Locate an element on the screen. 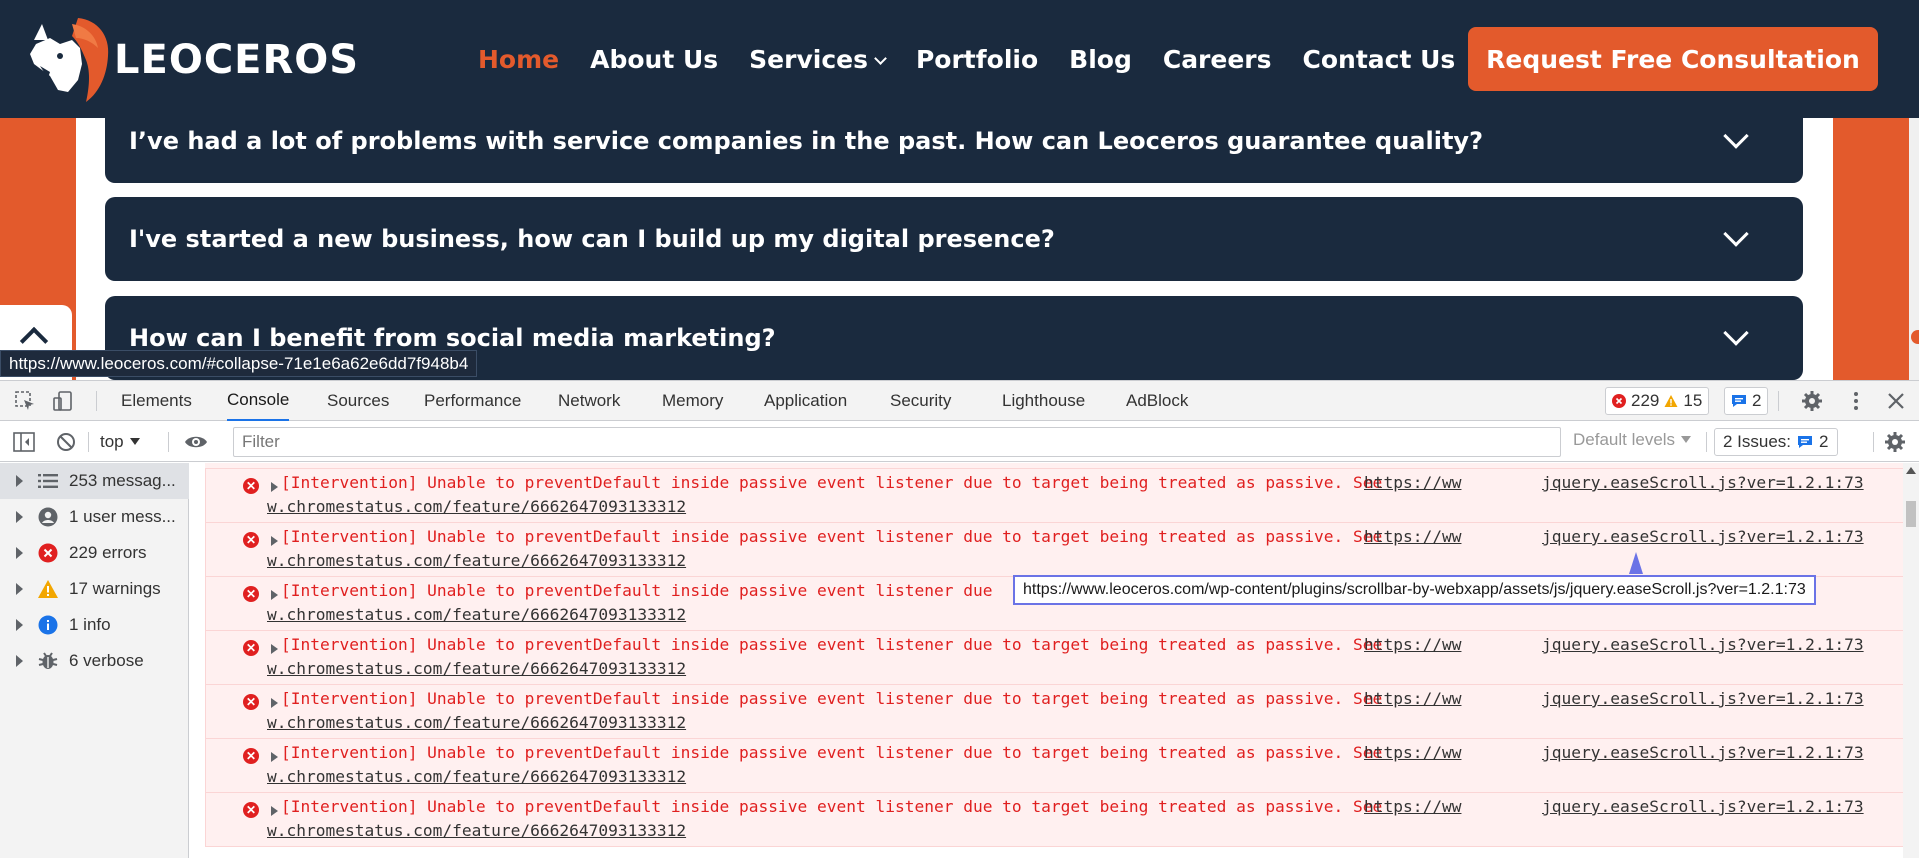  console-toolbar: top Default levels 2 Issues: 2 is located at coordinates (959, 442).